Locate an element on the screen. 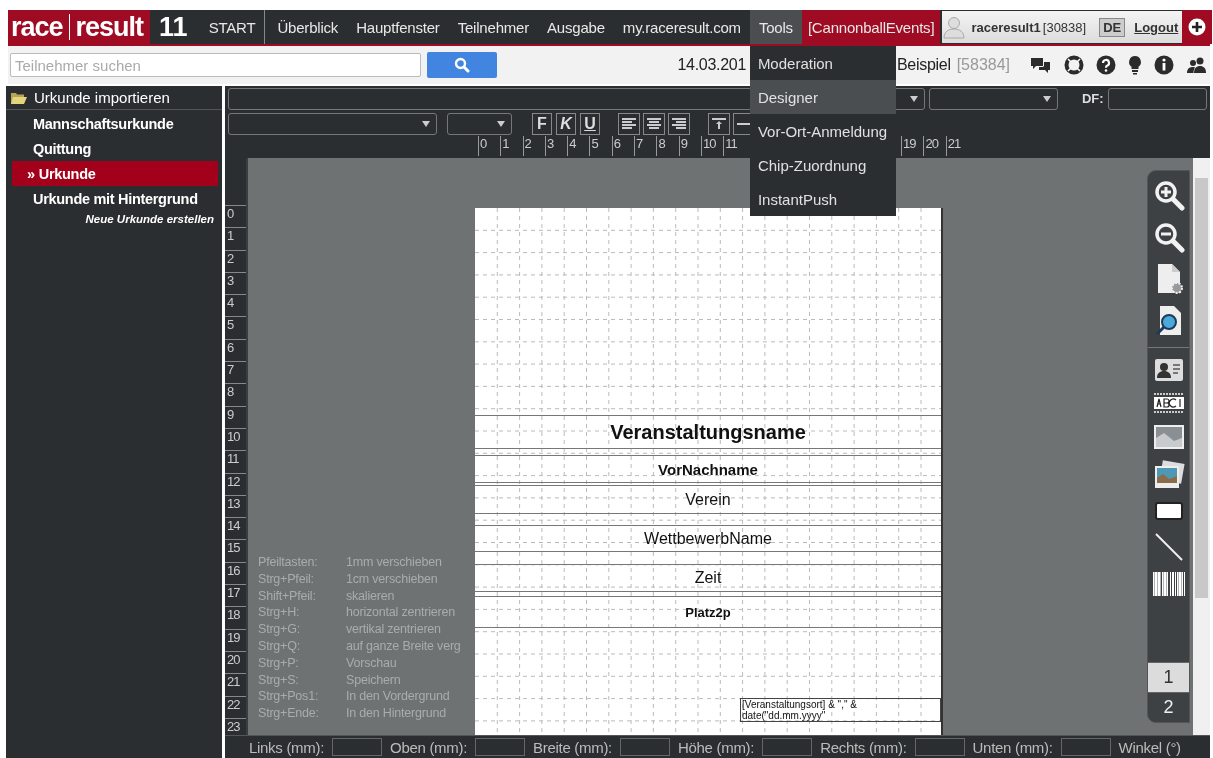 The image size is (1213, 758). shortcut-action: skalieren is located at coordinates (371, 596).